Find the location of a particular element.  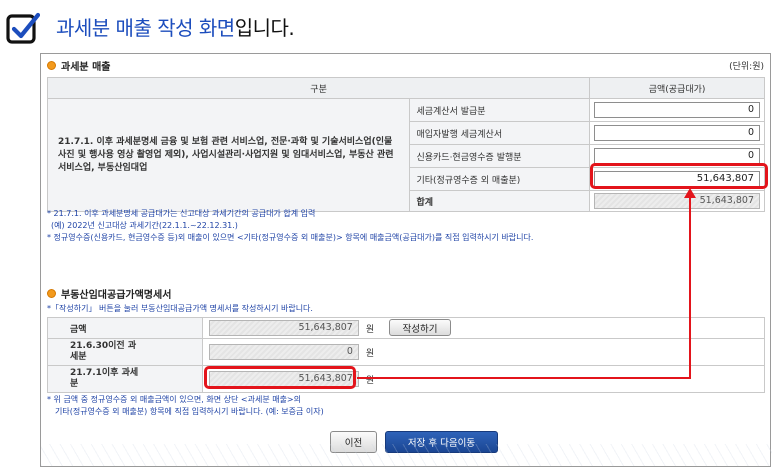

card-cash-input: 0 is located at coordinates (677, 156).